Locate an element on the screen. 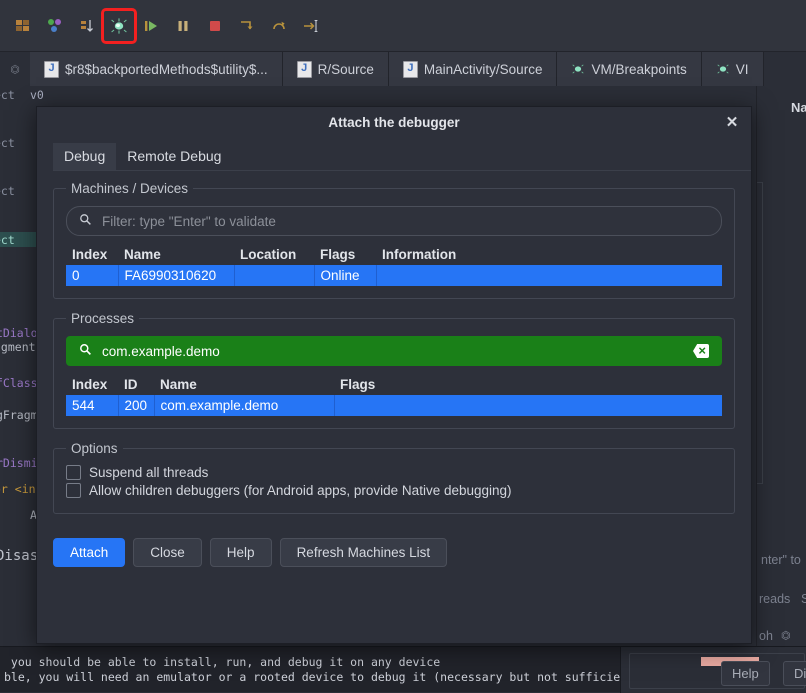  help-button: Help is located at coordinates (240, 552).